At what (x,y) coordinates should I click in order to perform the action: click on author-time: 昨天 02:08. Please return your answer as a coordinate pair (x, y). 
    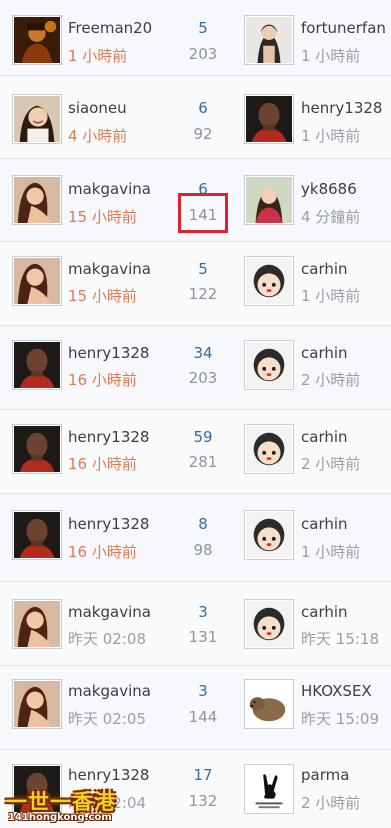
    Looking at the image, I should click on (107, 639).